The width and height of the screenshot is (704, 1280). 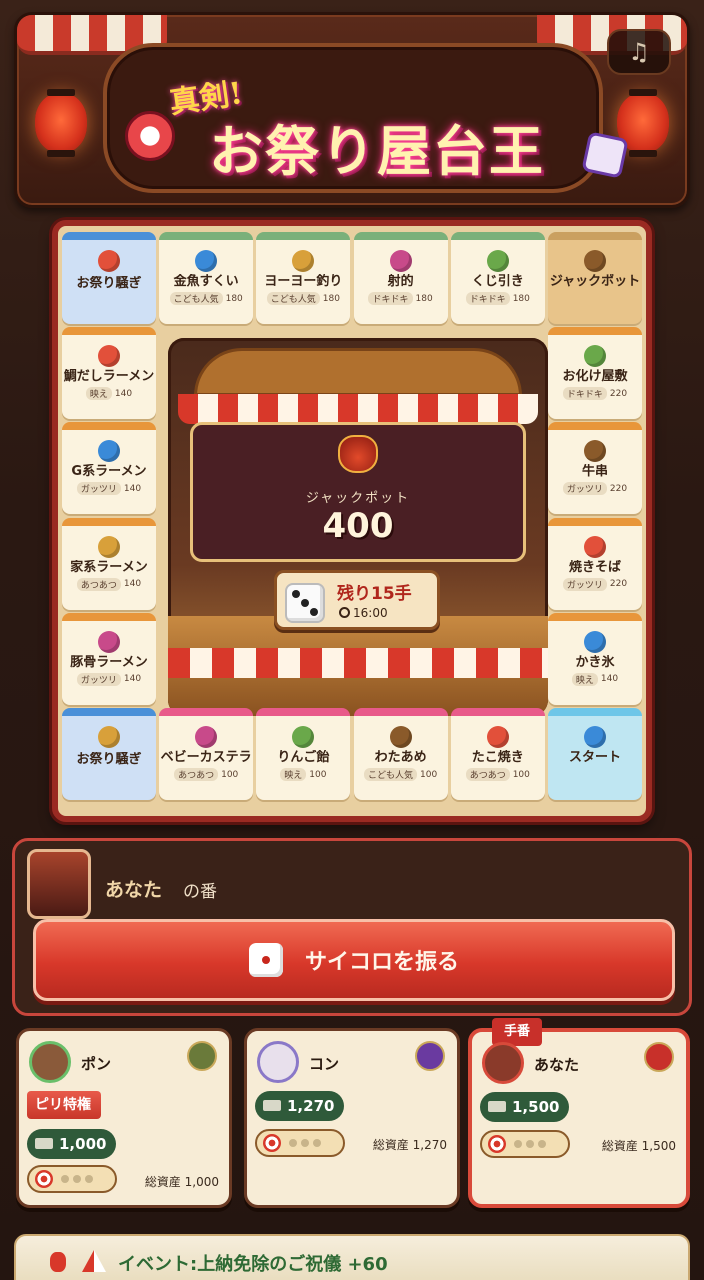 I want to click on music-note-icon: ♫, so click(x=639, y=52).